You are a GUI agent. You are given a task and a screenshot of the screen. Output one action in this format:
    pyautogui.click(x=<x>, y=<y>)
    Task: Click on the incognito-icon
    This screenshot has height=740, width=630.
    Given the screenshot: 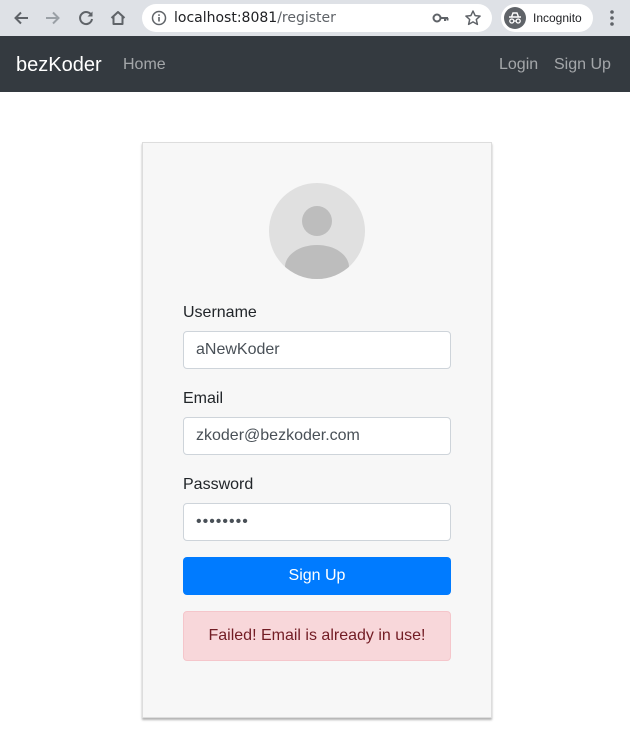 What is the action you would take?
    pyautogui.click(x=515, y=18)
    